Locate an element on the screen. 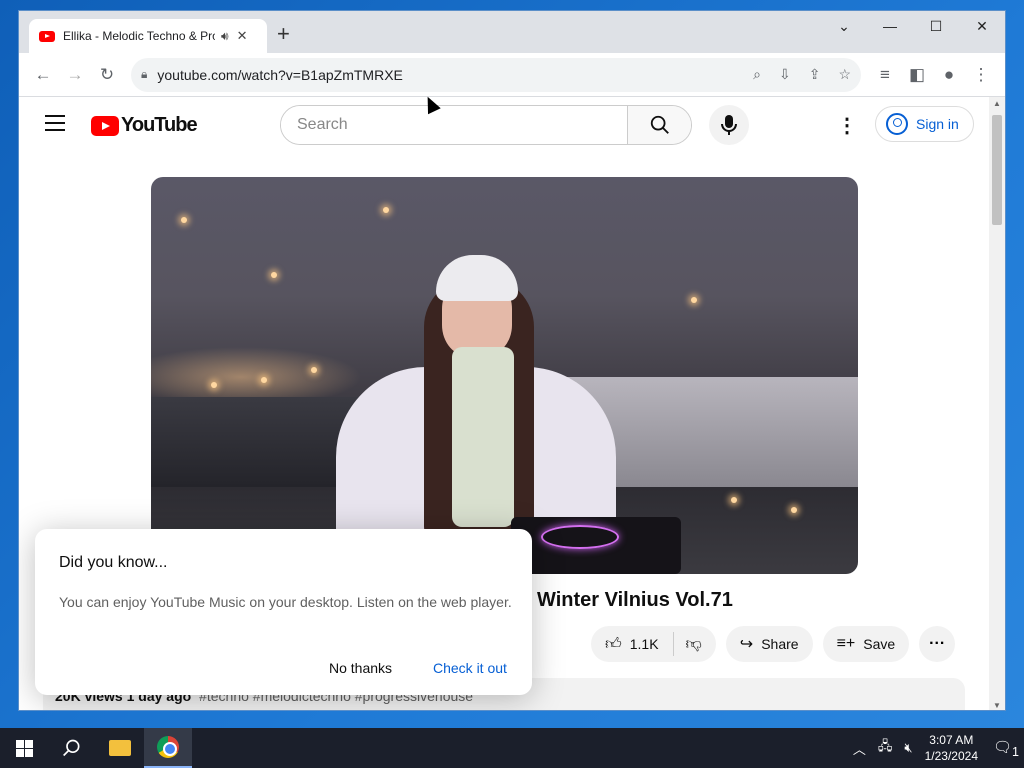 This screenshot has height=768, width=1024. search-button is located at coordinates (659, 125).